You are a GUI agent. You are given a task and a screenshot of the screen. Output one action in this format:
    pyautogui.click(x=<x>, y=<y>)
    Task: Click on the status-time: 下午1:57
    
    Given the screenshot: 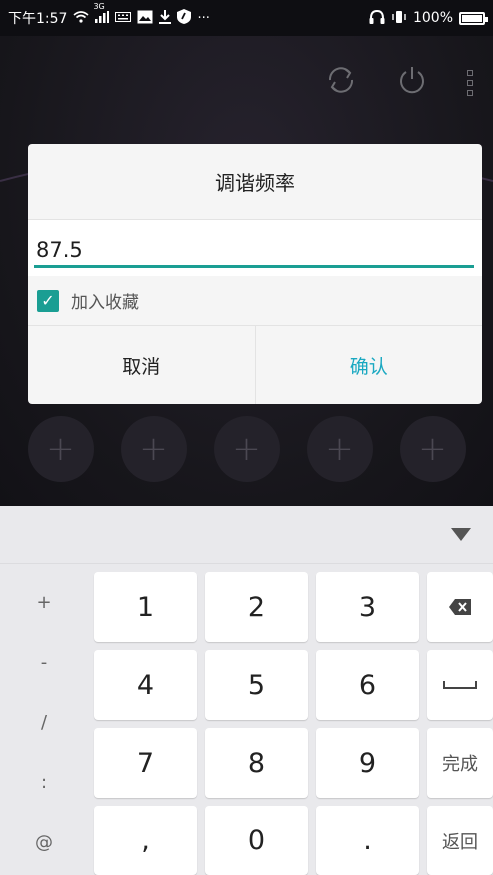 What is the action you would take?
    pyautogui.click(x=38, y=19)
    